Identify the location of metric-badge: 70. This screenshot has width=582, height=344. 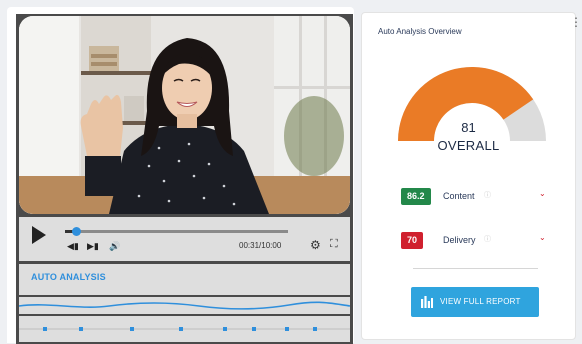
(412, 240).